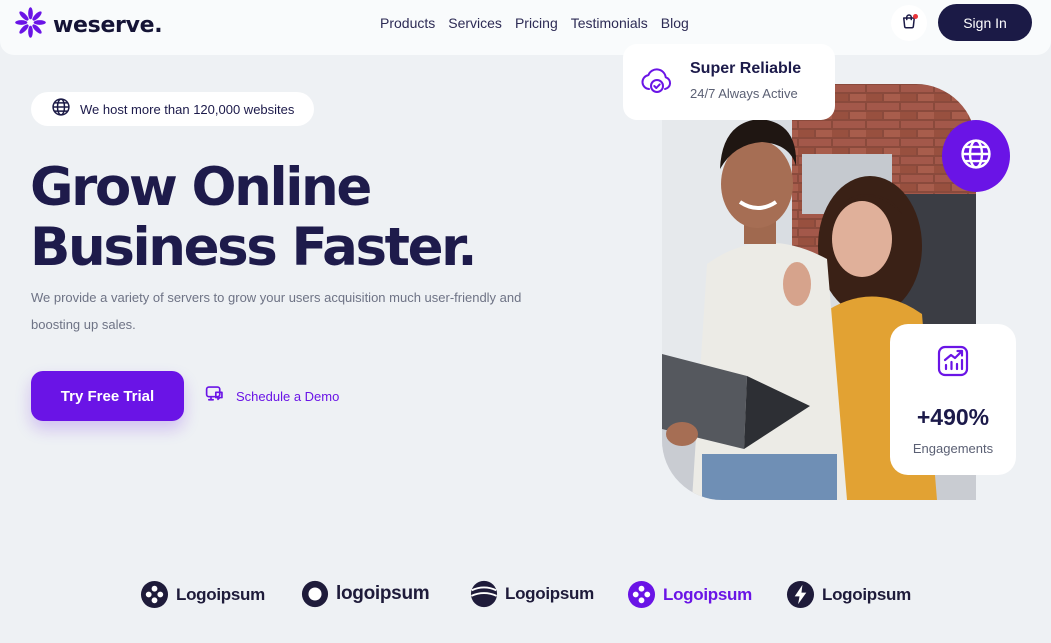  I want to click on ring-logo-icon, so click(315, 594).